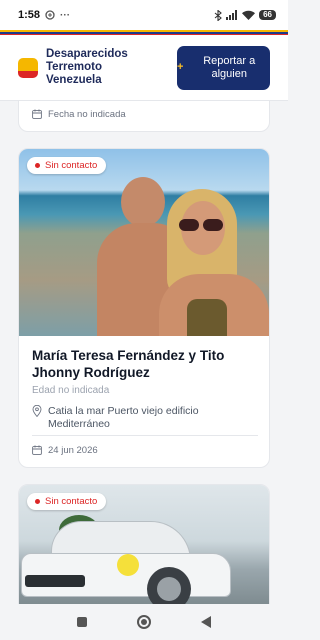 This screenshot has width=320, height=640. Describe the element at coordinates (65, 15) in the screenshot. I see `more-notifications-icon: ···` at that location.